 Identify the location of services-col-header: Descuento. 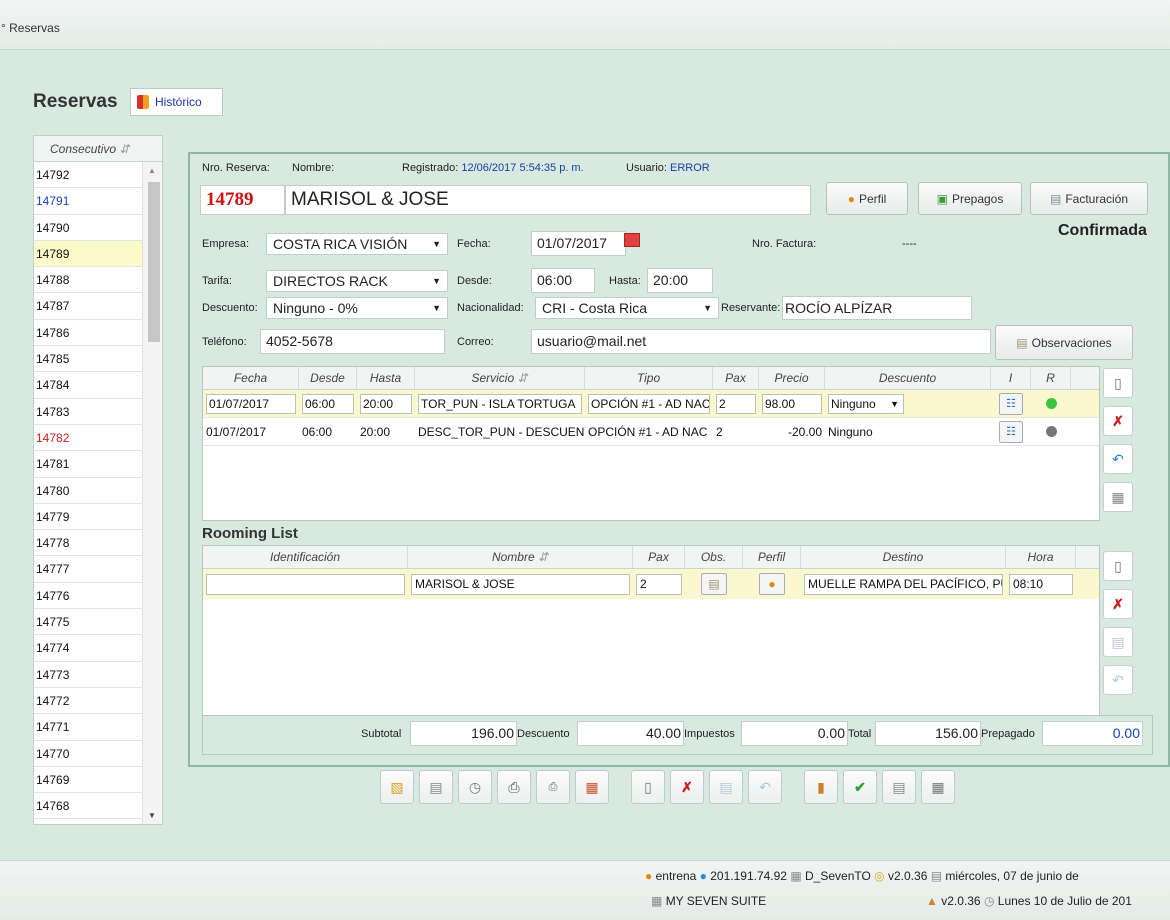
(908, 378).